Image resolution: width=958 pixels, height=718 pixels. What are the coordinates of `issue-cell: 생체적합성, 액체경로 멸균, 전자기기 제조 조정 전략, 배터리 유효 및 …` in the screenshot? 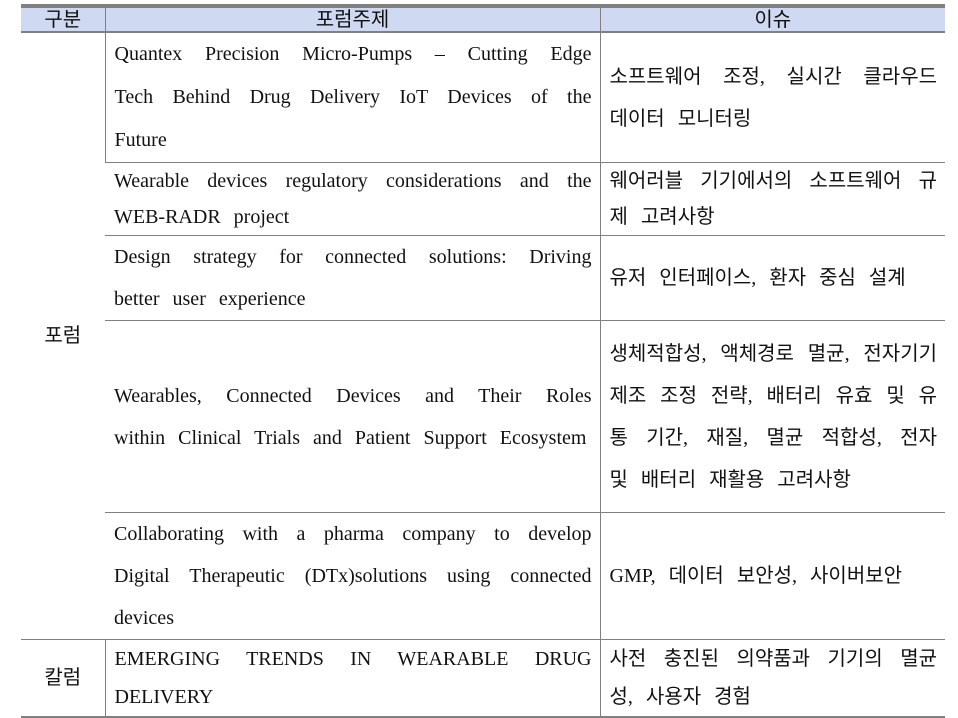 It's located at (772, 416).